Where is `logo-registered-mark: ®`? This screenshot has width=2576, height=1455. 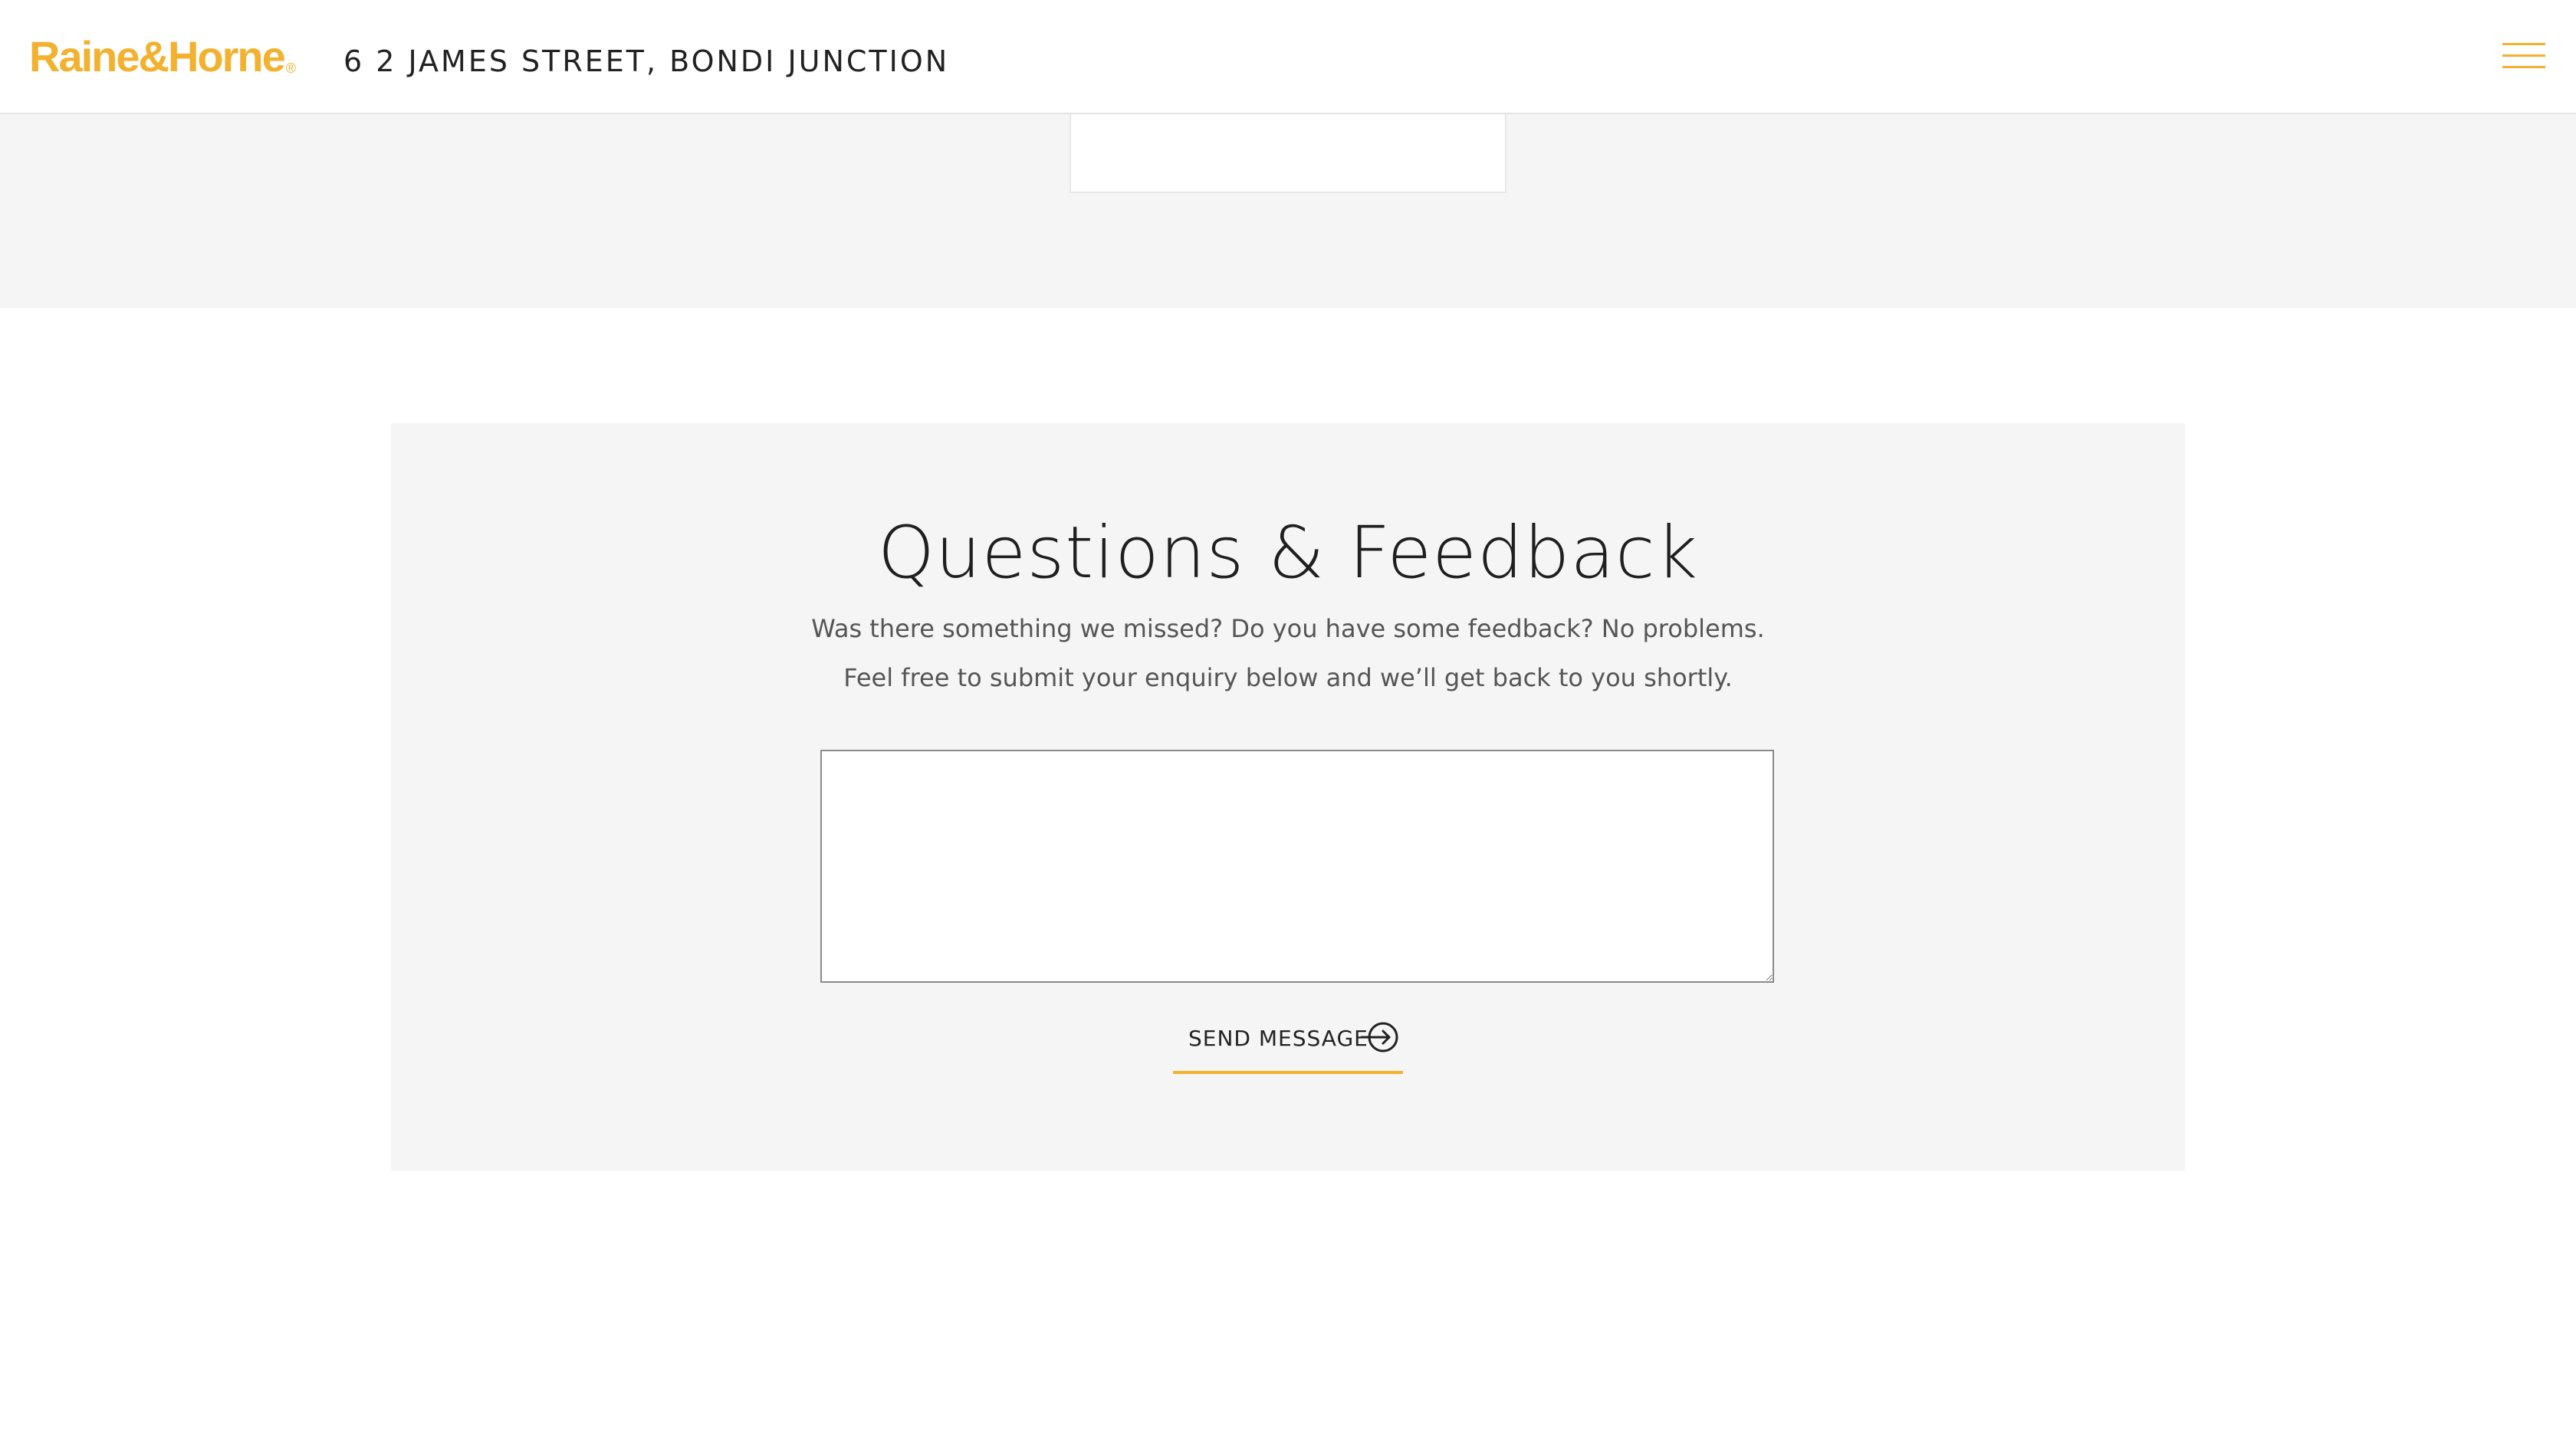 logo-registered-mark: ® is located at coordinates (290, 68).